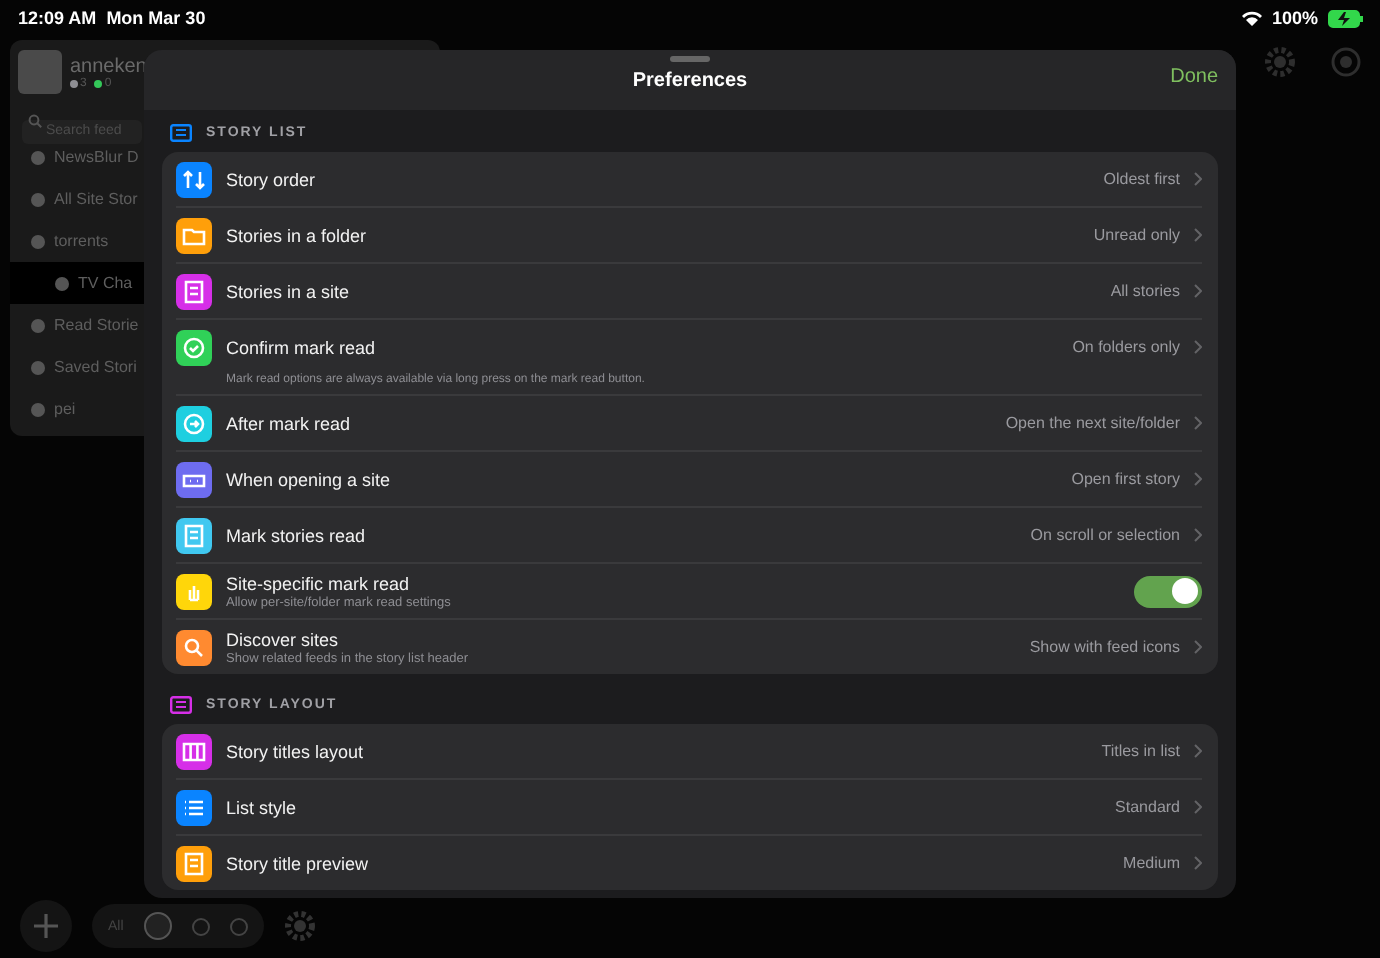 This screenshot has height=958, width=1380. What do you see at coordinates (1126, 347) in the screenshot?
I see `setting-value: On folders only` at bounding box center [1126, 347].